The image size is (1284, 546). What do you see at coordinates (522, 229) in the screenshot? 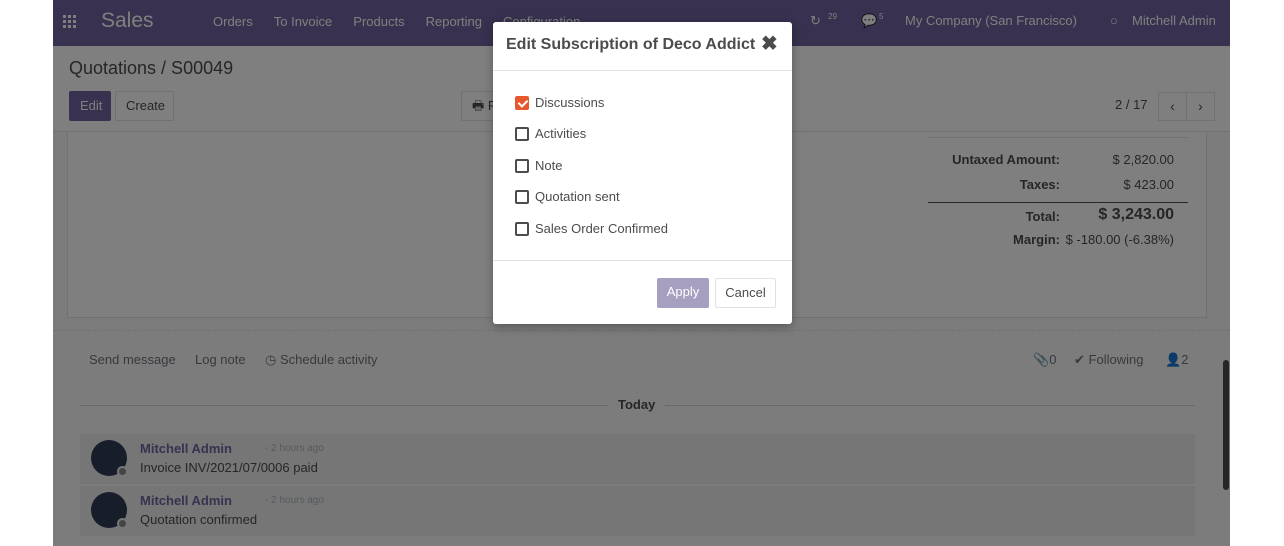
I see `checkbox-sales-order-confirmed` at bounding box center [522, 229].